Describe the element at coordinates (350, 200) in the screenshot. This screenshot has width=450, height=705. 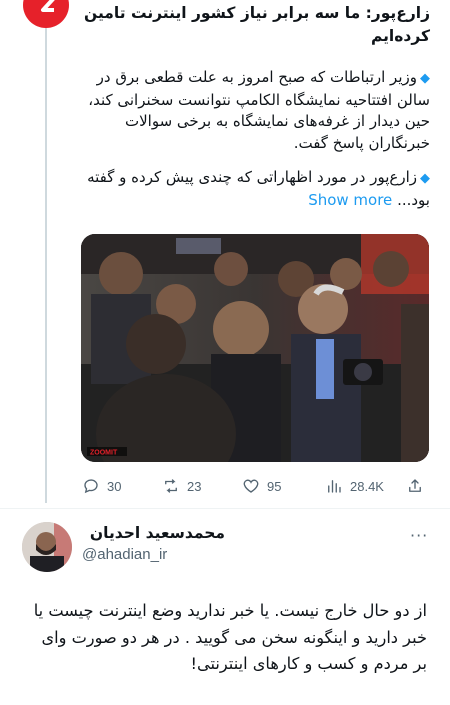
I see `show-more-link: Show more` at that location.